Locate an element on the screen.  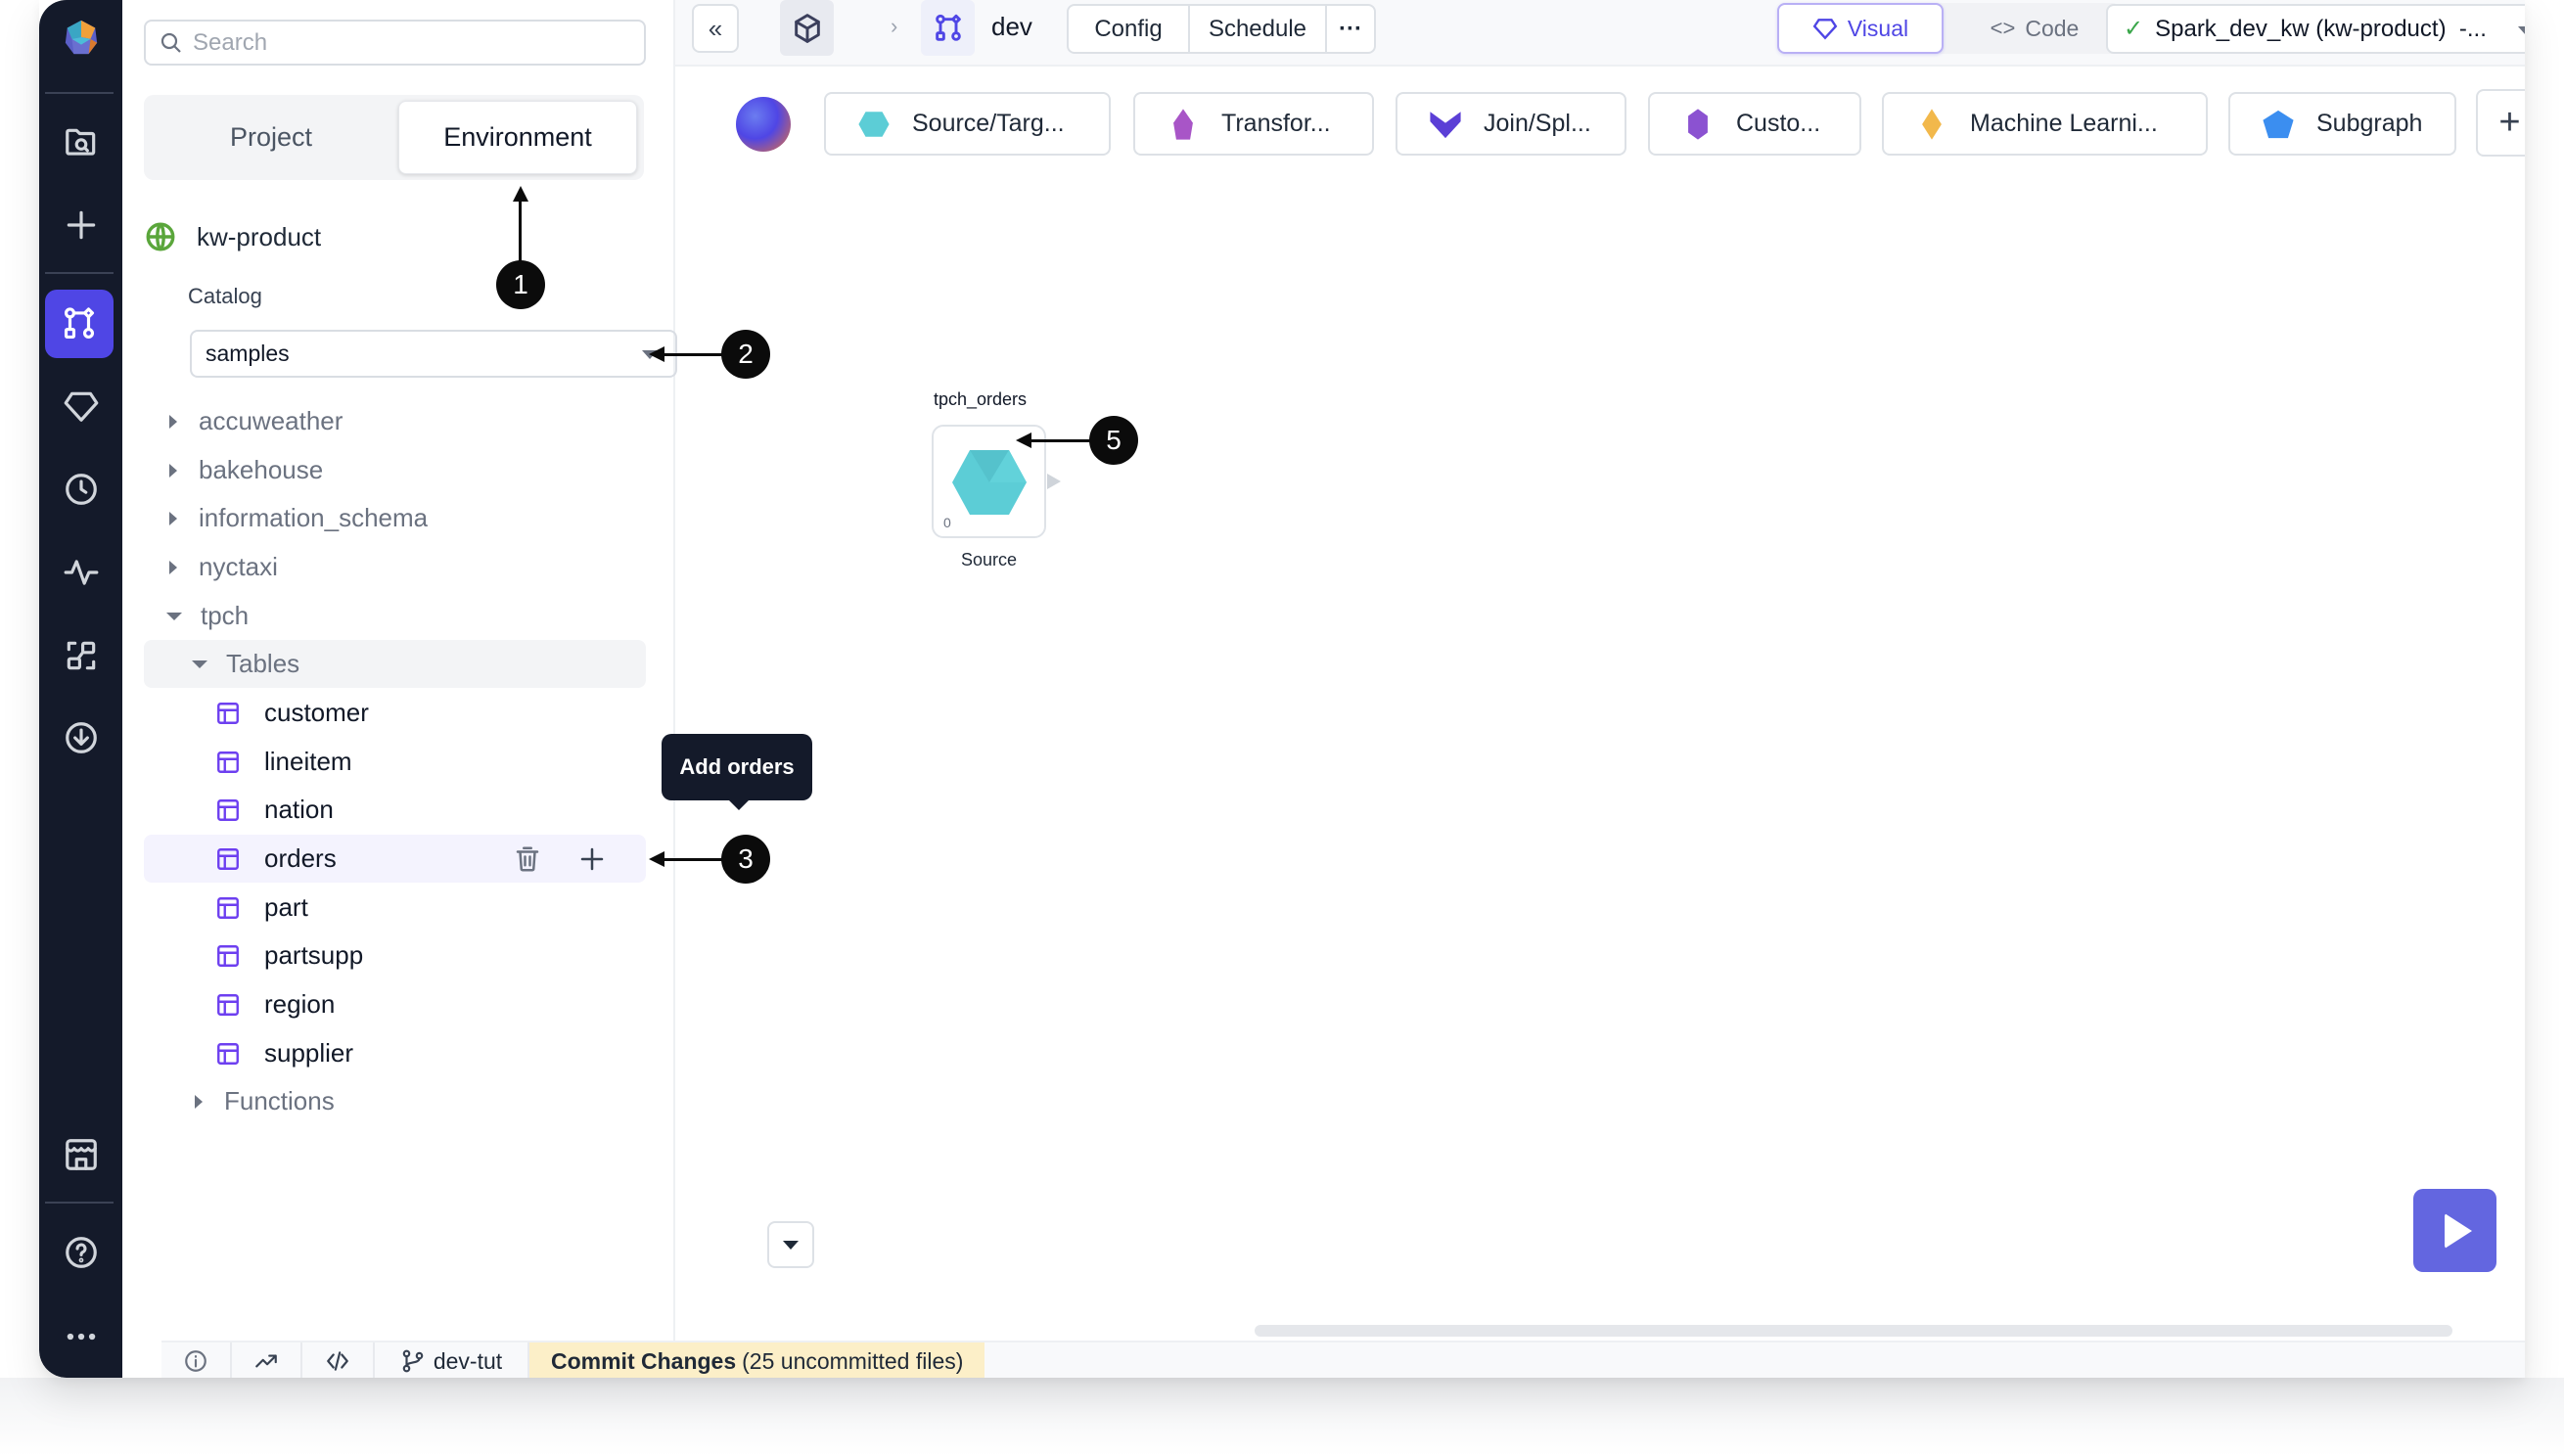
tree-table-customer: customer is located at coordinates (395, 713).